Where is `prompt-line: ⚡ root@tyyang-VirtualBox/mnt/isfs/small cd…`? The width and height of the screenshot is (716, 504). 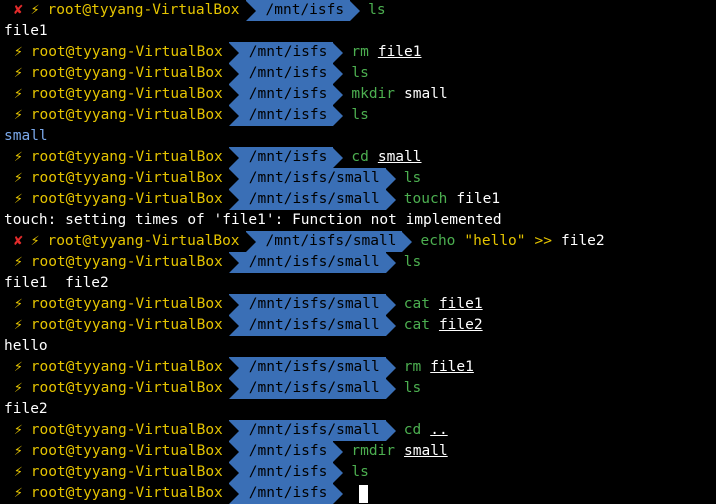
prompt-line: ⚡ root@tyyang-VirtualBox/mnt/isfs/small cd… is located at coordinates (224, 430).